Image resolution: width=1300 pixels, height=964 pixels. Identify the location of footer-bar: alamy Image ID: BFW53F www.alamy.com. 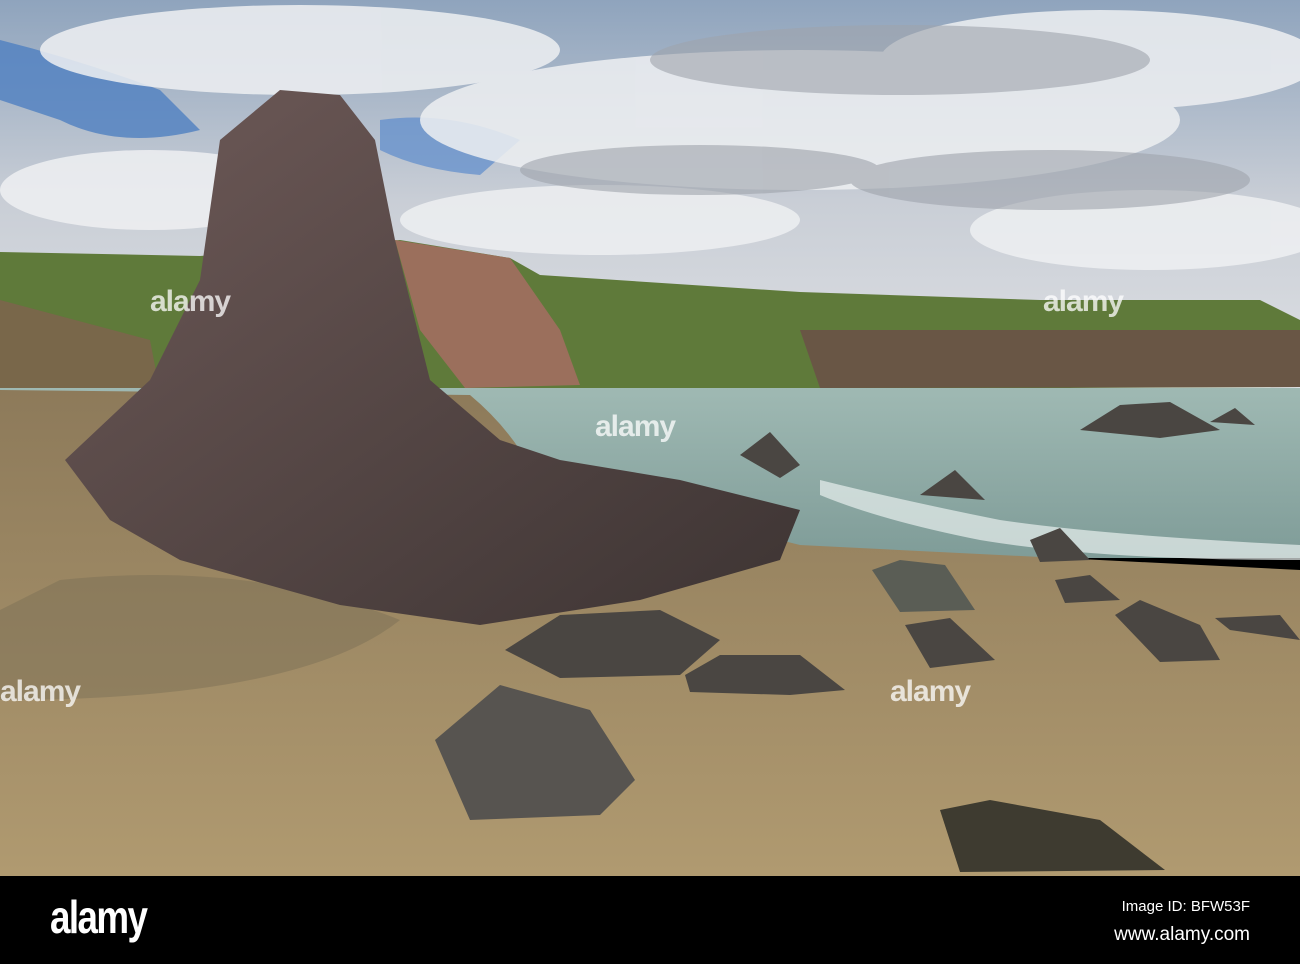
(650, 920).